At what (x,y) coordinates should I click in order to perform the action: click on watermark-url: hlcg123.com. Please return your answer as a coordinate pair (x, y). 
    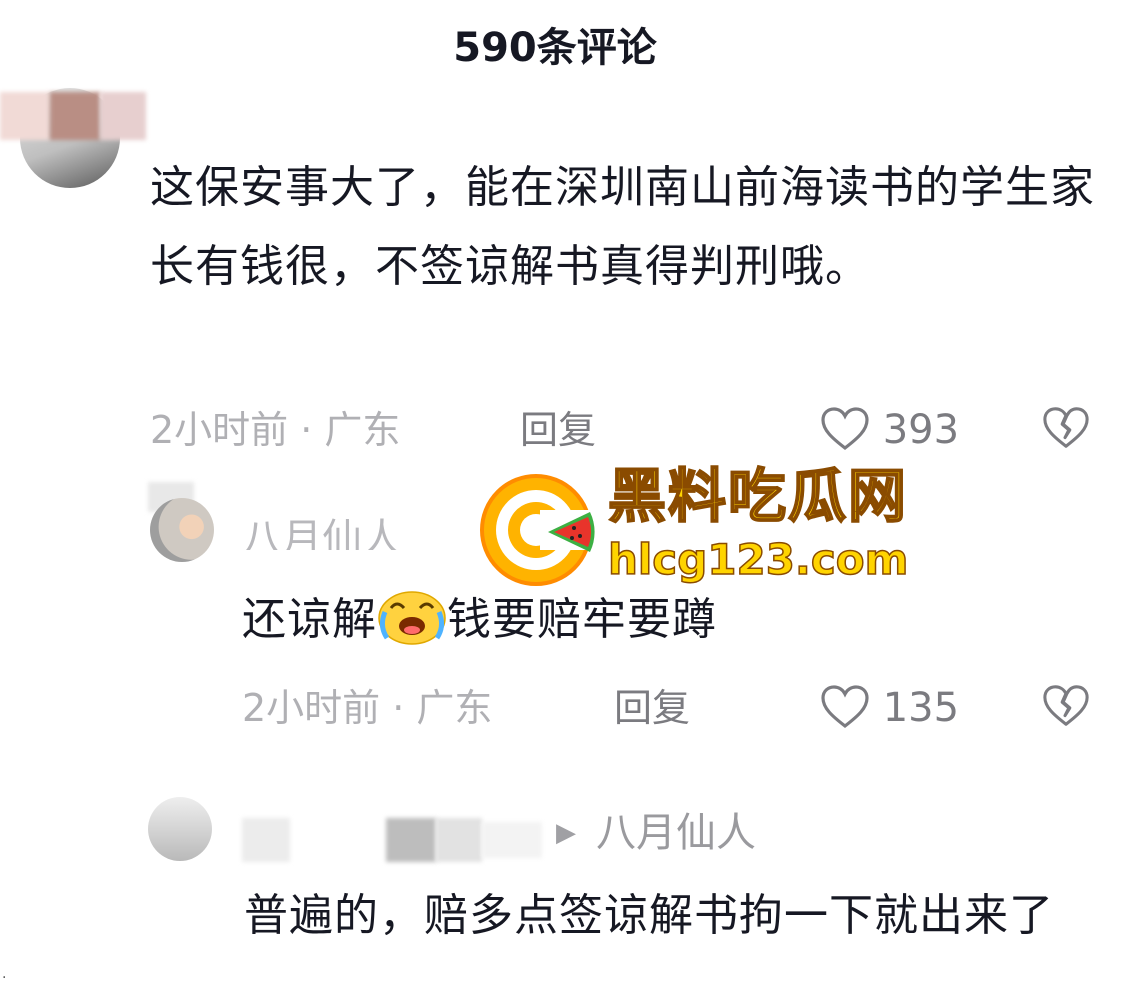
    Looking at the image, I should click on (758, 559).